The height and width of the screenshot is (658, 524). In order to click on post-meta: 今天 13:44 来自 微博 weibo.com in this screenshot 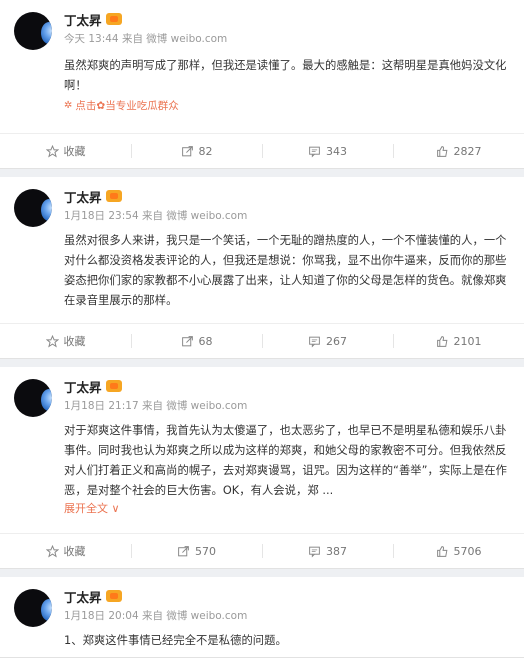, I will do `click(287, 38)`.